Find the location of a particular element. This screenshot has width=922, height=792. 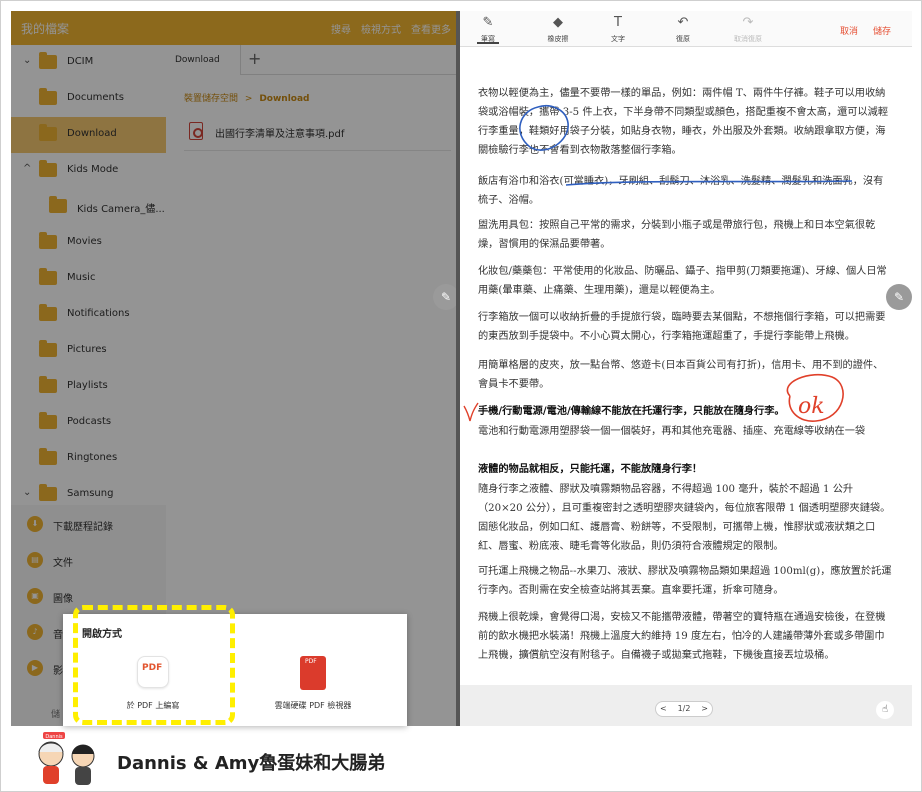

tool-text: T 文字 is located at coordinates (618, 29).